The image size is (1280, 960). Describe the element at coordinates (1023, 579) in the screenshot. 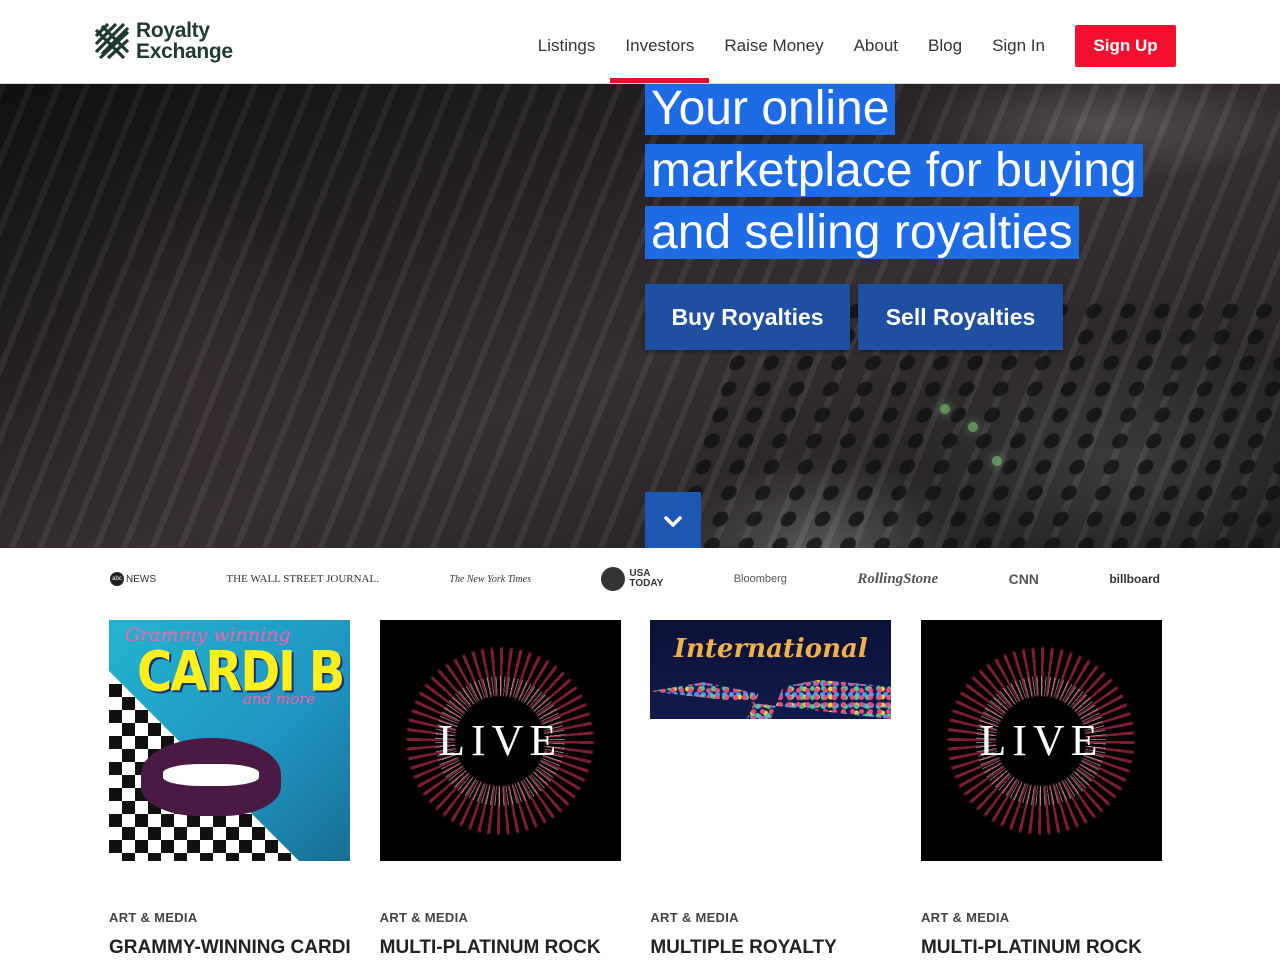

I see `cnn-logo: CNN` at that location.